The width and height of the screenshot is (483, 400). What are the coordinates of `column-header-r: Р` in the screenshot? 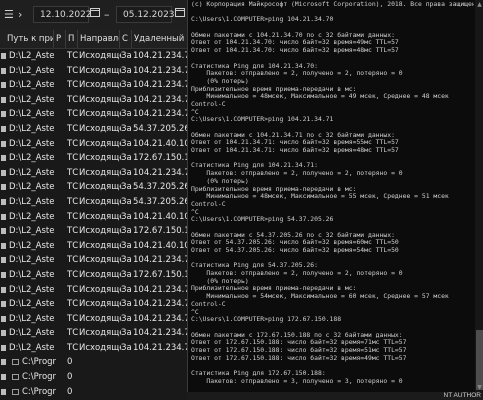 It's located at (59, 39).